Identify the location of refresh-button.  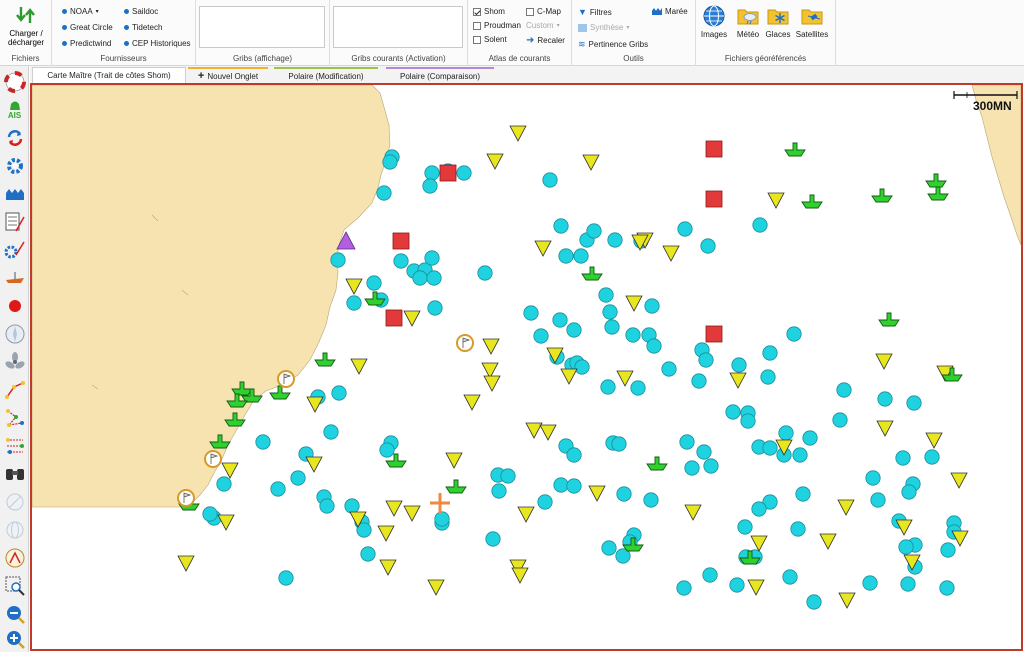
(14, 137).